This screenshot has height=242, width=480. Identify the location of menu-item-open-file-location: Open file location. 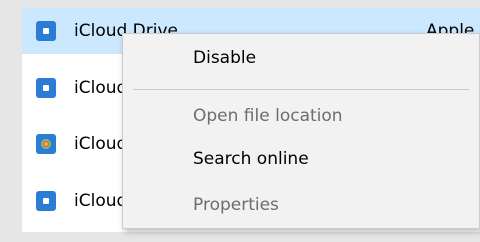
(268, 116).